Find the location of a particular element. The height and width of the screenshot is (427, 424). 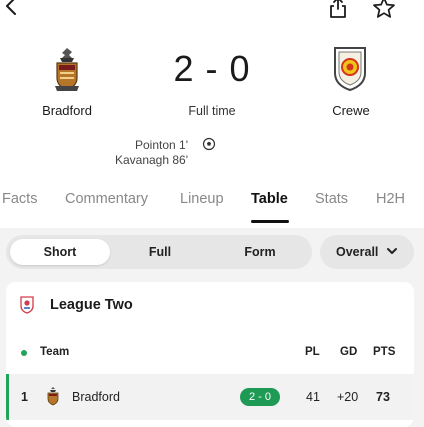

row-team-name: Bradford is located at coordinates (96, 397).